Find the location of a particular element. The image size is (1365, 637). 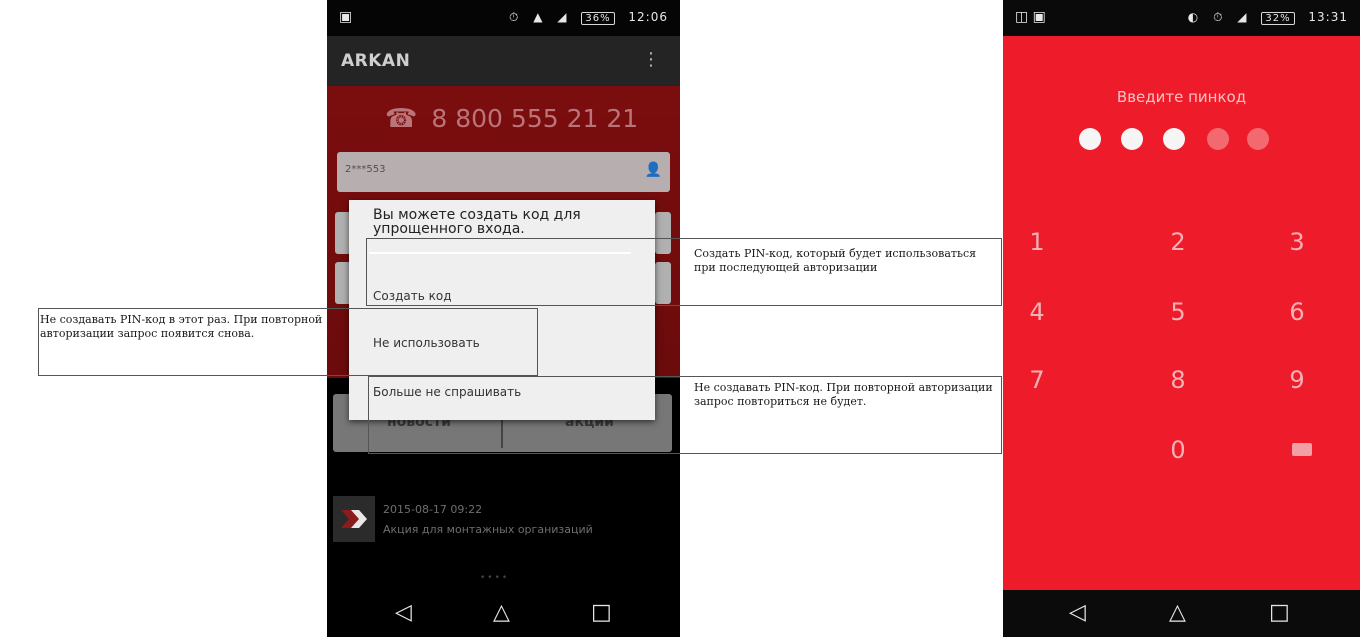

wifi-icon: ▲ is located at coordinates (538, 17).